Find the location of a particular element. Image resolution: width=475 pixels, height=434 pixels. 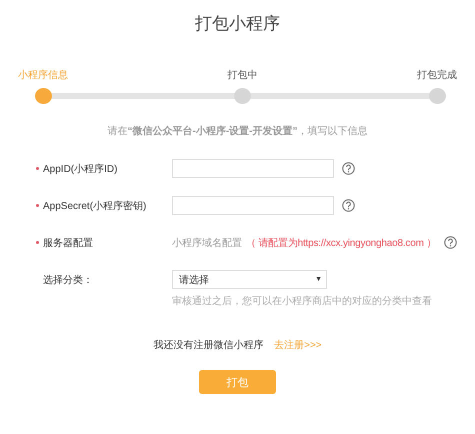

field-label: 服务器配置 is located at coordinates (68, 243).